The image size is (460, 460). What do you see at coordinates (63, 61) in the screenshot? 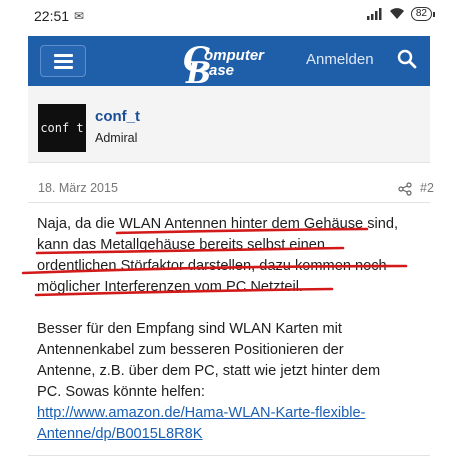
I see `hamburger-menu-button` at bounding box center [63, 61].